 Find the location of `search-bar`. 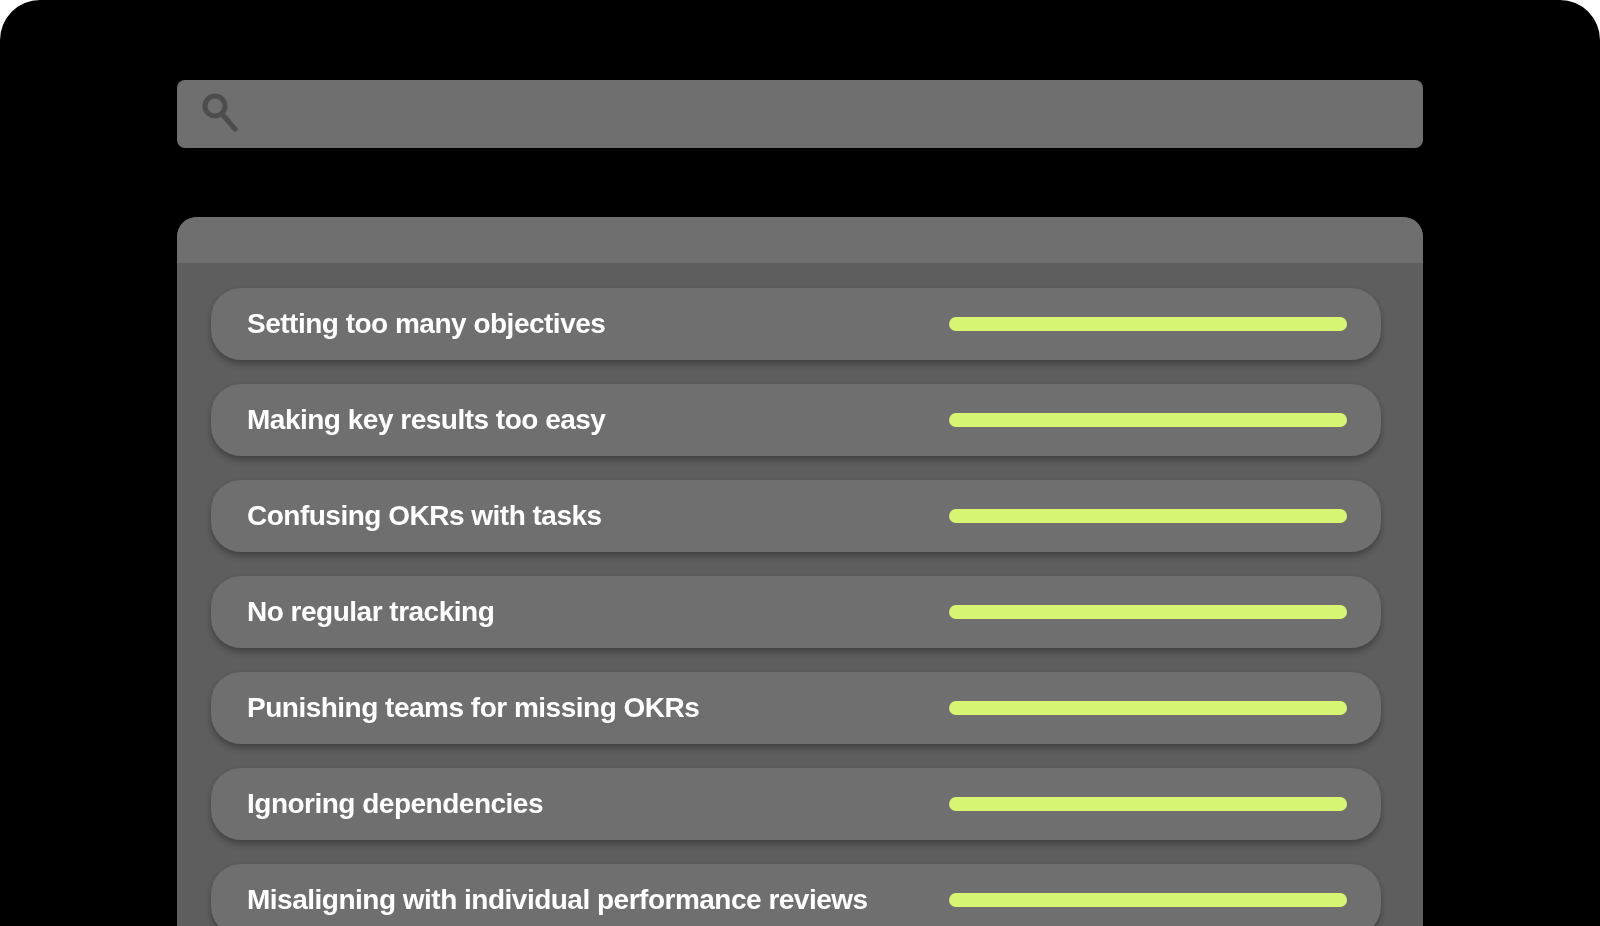

search-bar is located at coordinates (800, 114).